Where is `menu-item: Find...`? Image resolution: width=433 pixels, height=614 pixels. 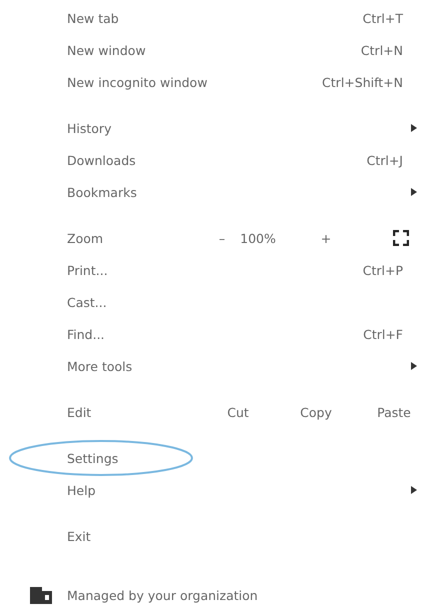
menu-item: Find... is located at coordinates (215, 334).